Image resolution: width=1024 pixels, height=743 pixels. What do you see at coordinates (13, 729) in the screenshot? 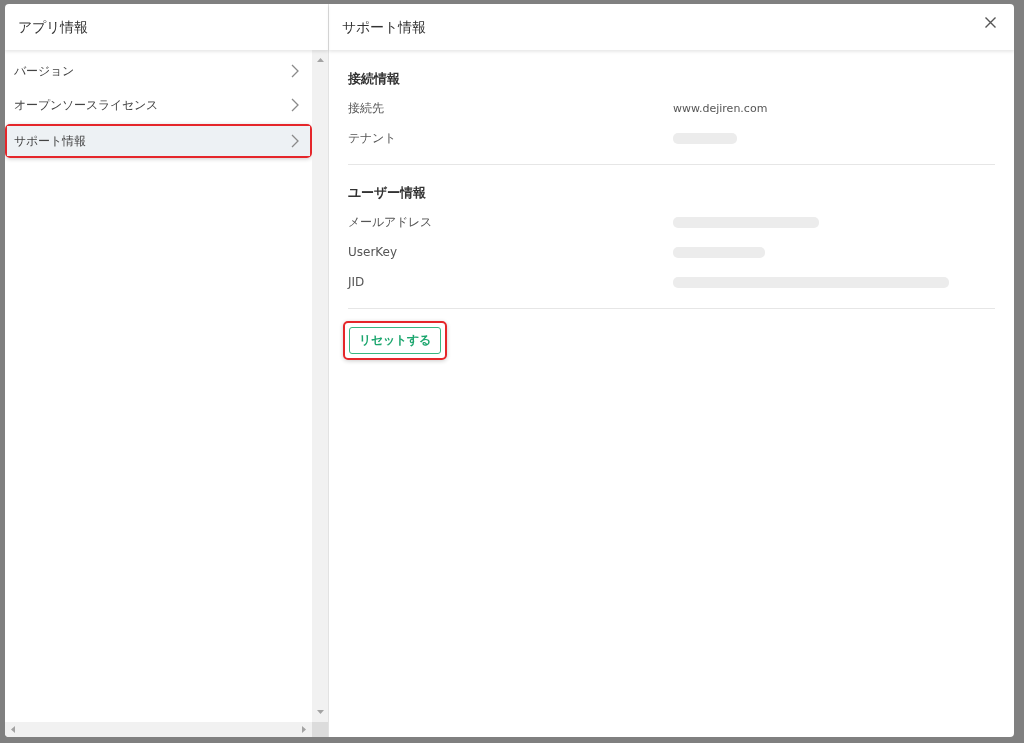
I see `scroll-left-icon` at bounding box center [13, 729].